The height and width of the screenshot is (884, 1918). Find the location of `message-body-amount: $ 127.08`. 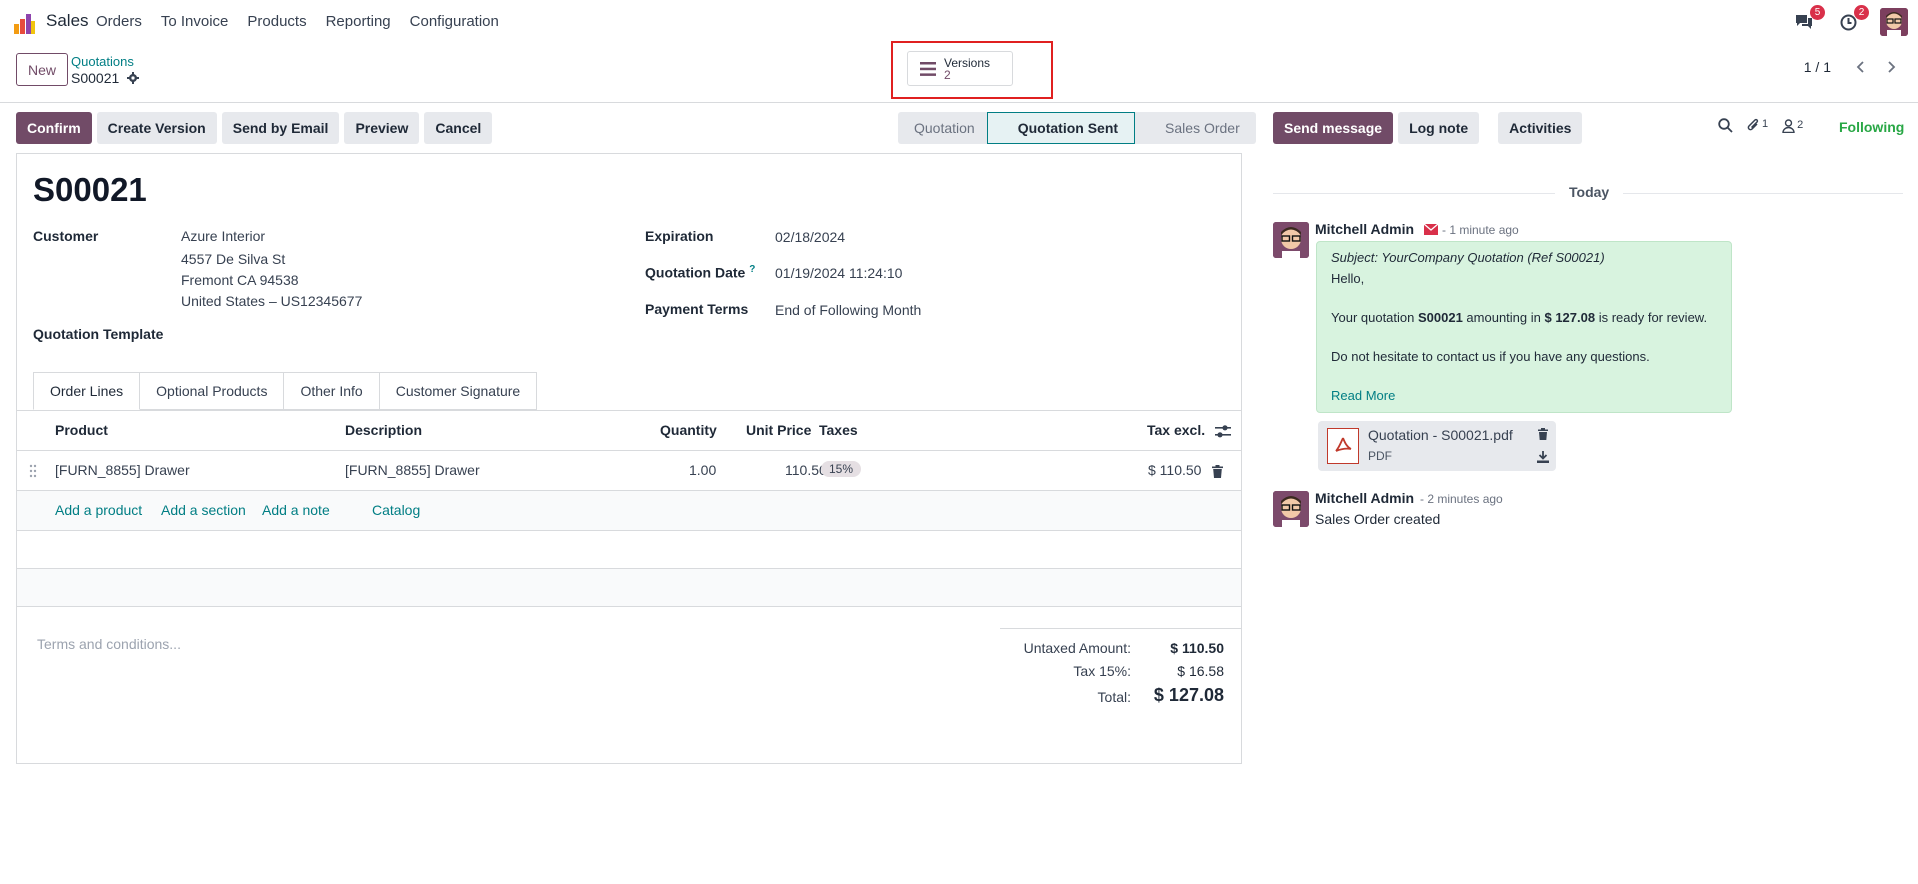

message-body-amount: $ 127.08 is located at coordinates (1570, 317).